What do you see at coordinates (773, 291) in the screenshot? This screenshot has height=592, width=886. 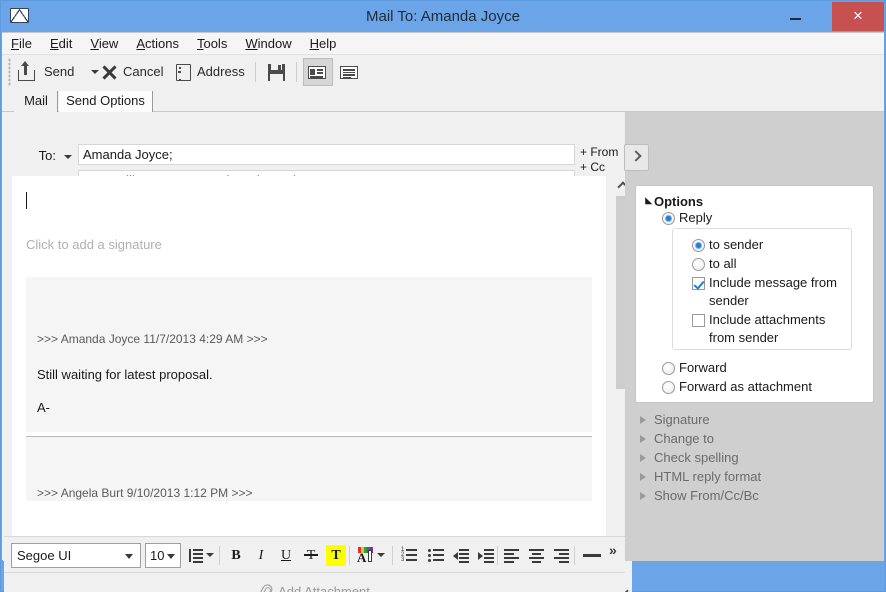 I see `checkbox-include-message-label: Include message from sender` at bounding box center [773, 291].